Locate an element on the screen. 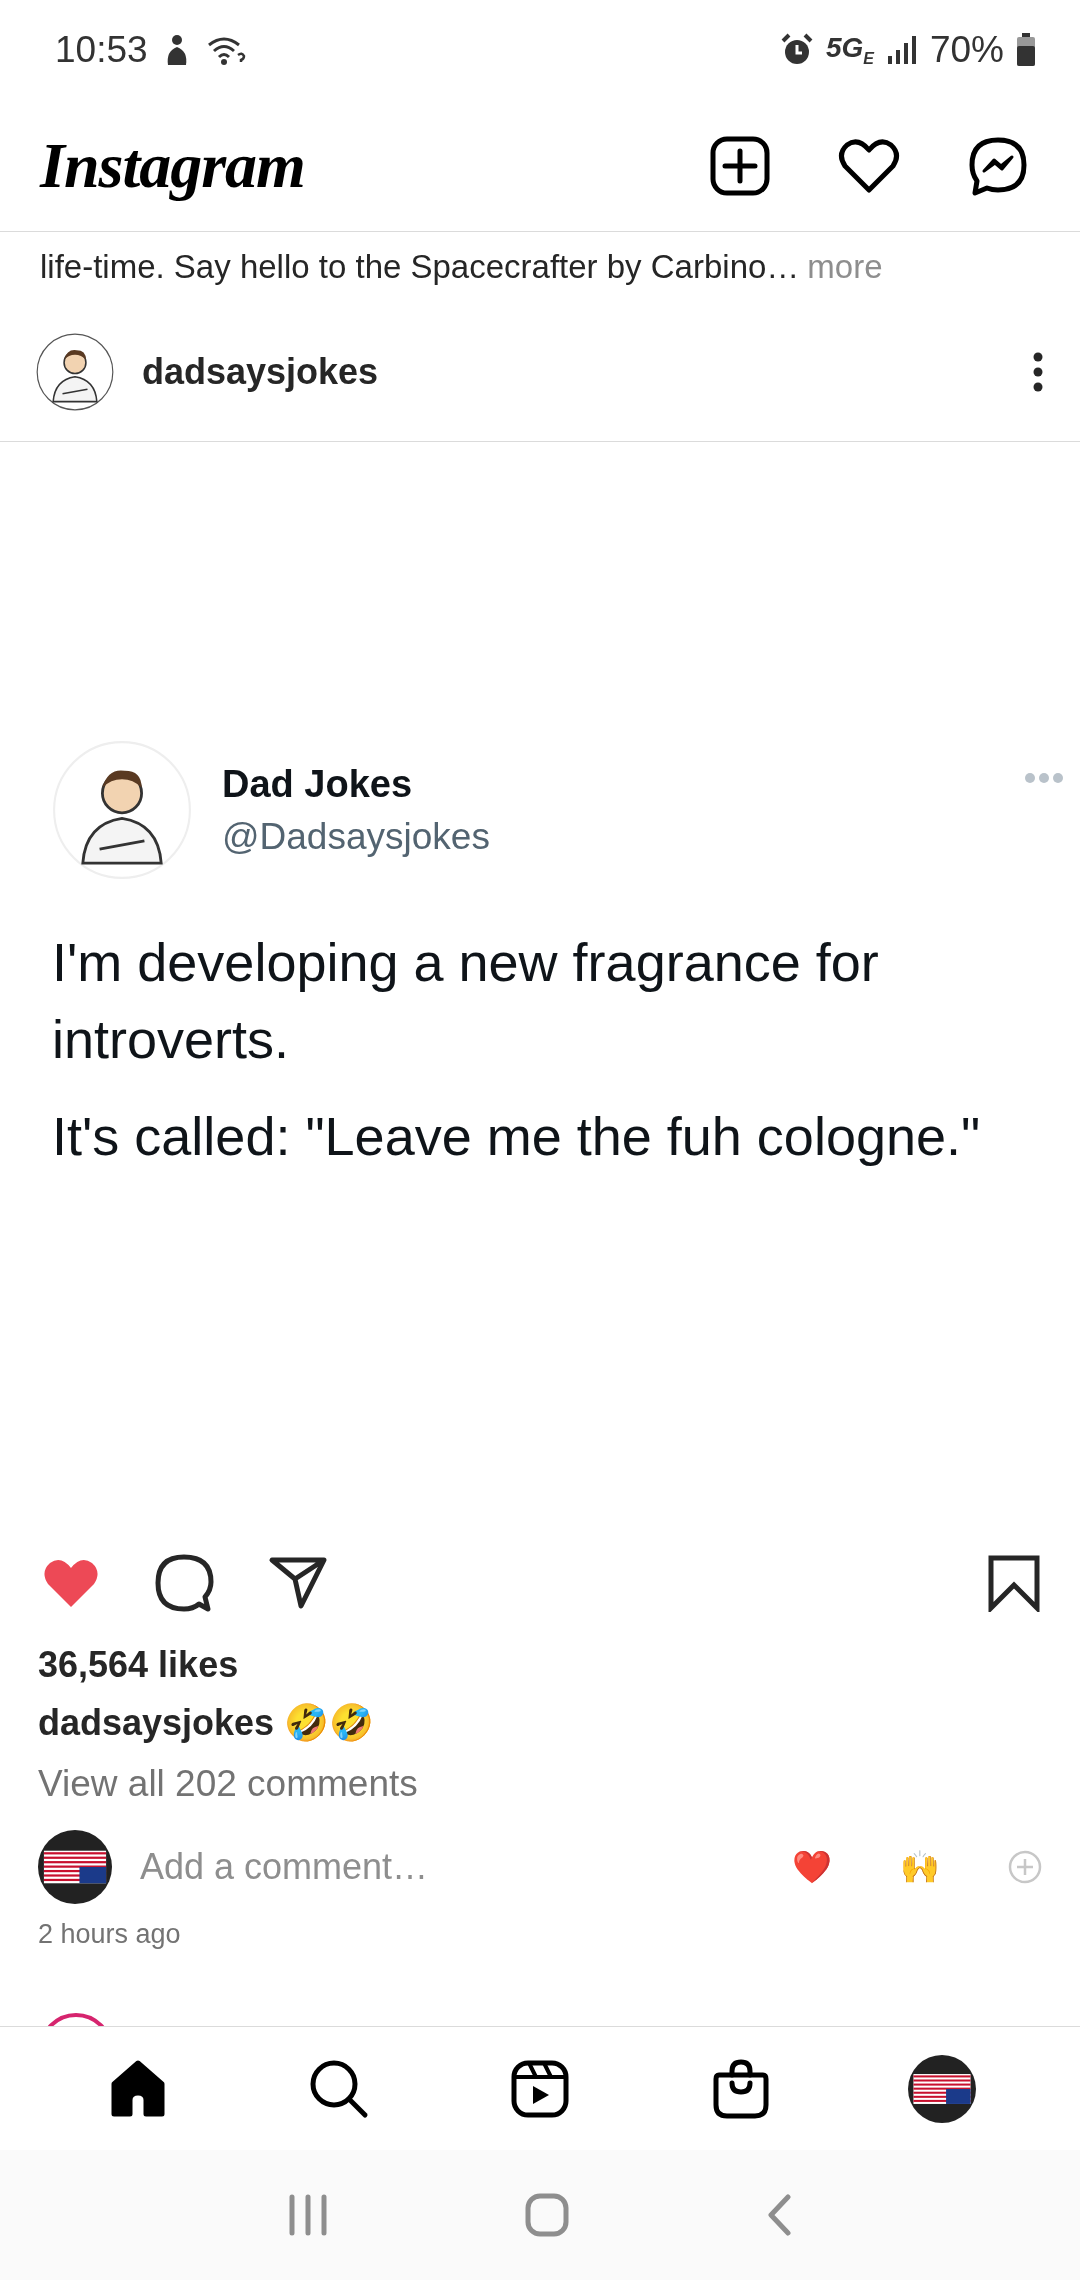  save-button is located at coordinates (1014, 1583).